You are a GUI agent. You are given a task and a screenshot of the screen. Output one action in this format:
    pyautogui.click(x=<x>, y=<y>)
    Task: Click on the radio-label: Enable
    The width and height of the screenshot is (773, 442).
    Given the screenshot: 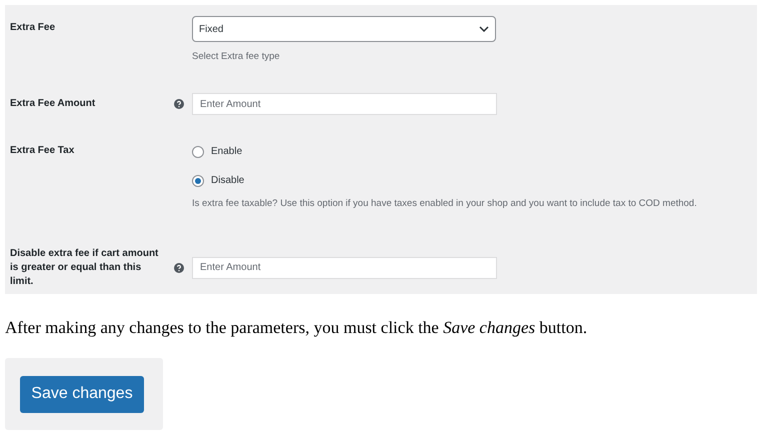 What is the action you would take?
    pyautogui.click(x=226, y=152)
    